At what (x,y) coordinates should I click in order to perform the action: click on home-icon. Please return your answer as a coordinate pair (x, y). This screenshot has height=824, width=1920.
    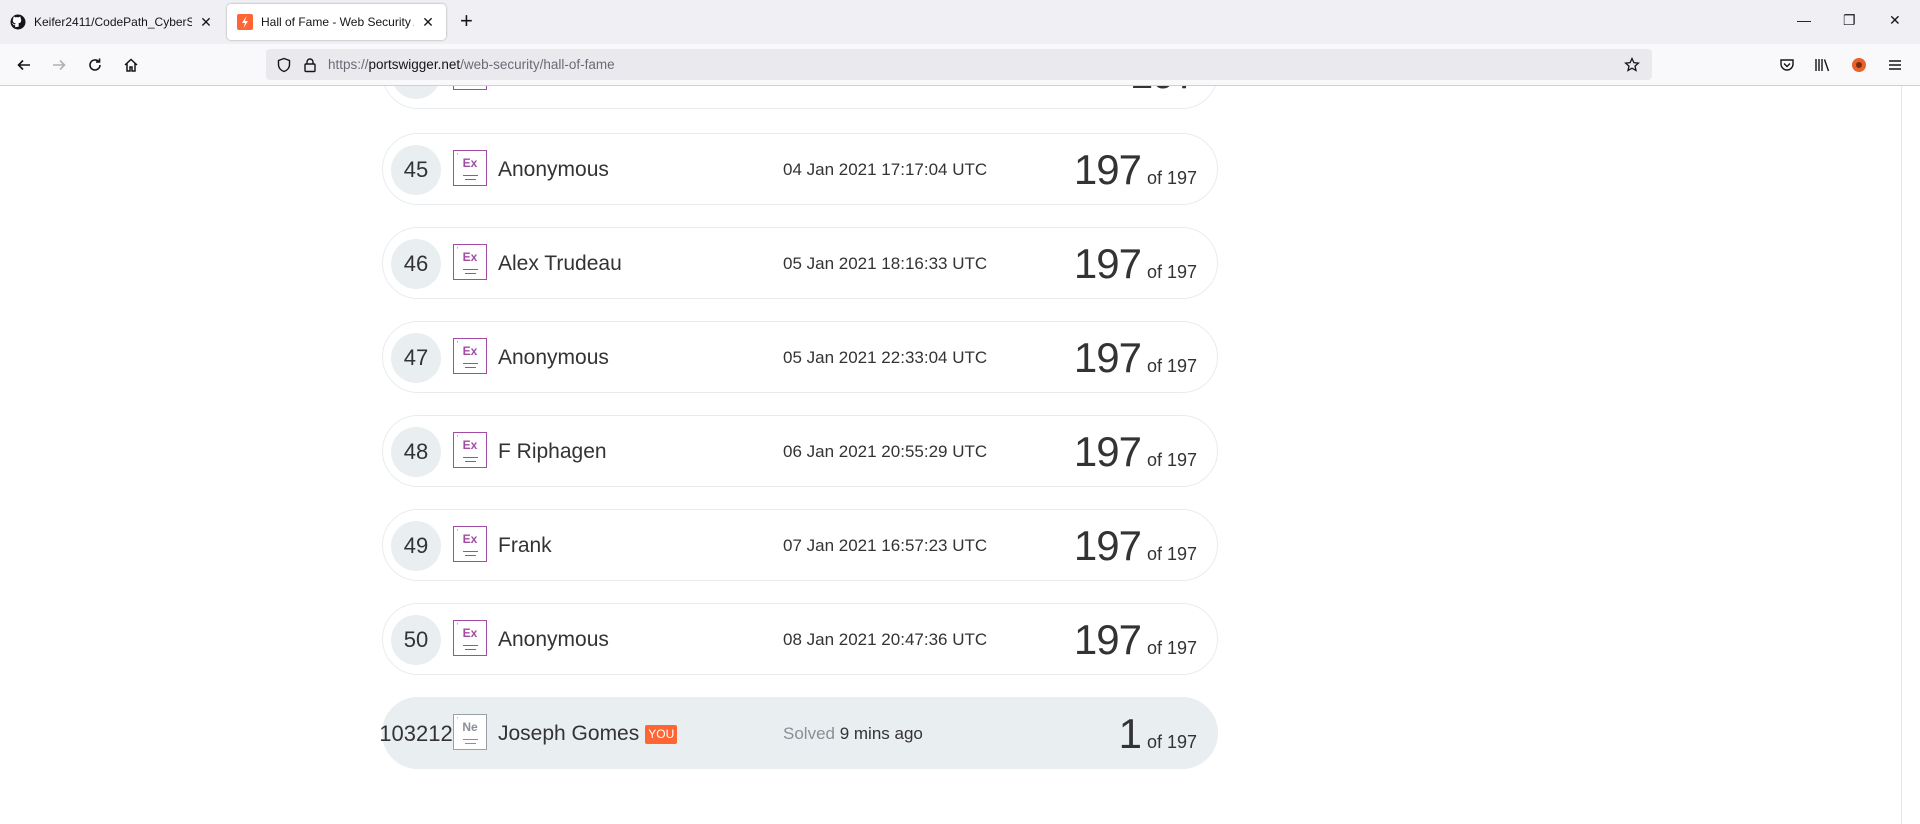
    Looking at the image, I should click on (131, 65).